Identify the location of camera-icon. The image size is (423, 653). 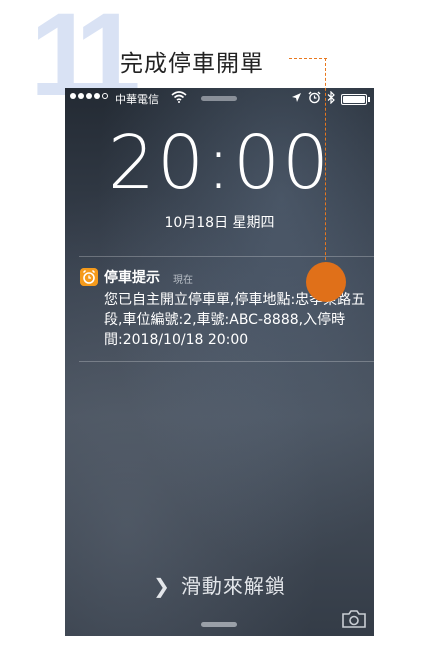
(354, 619).